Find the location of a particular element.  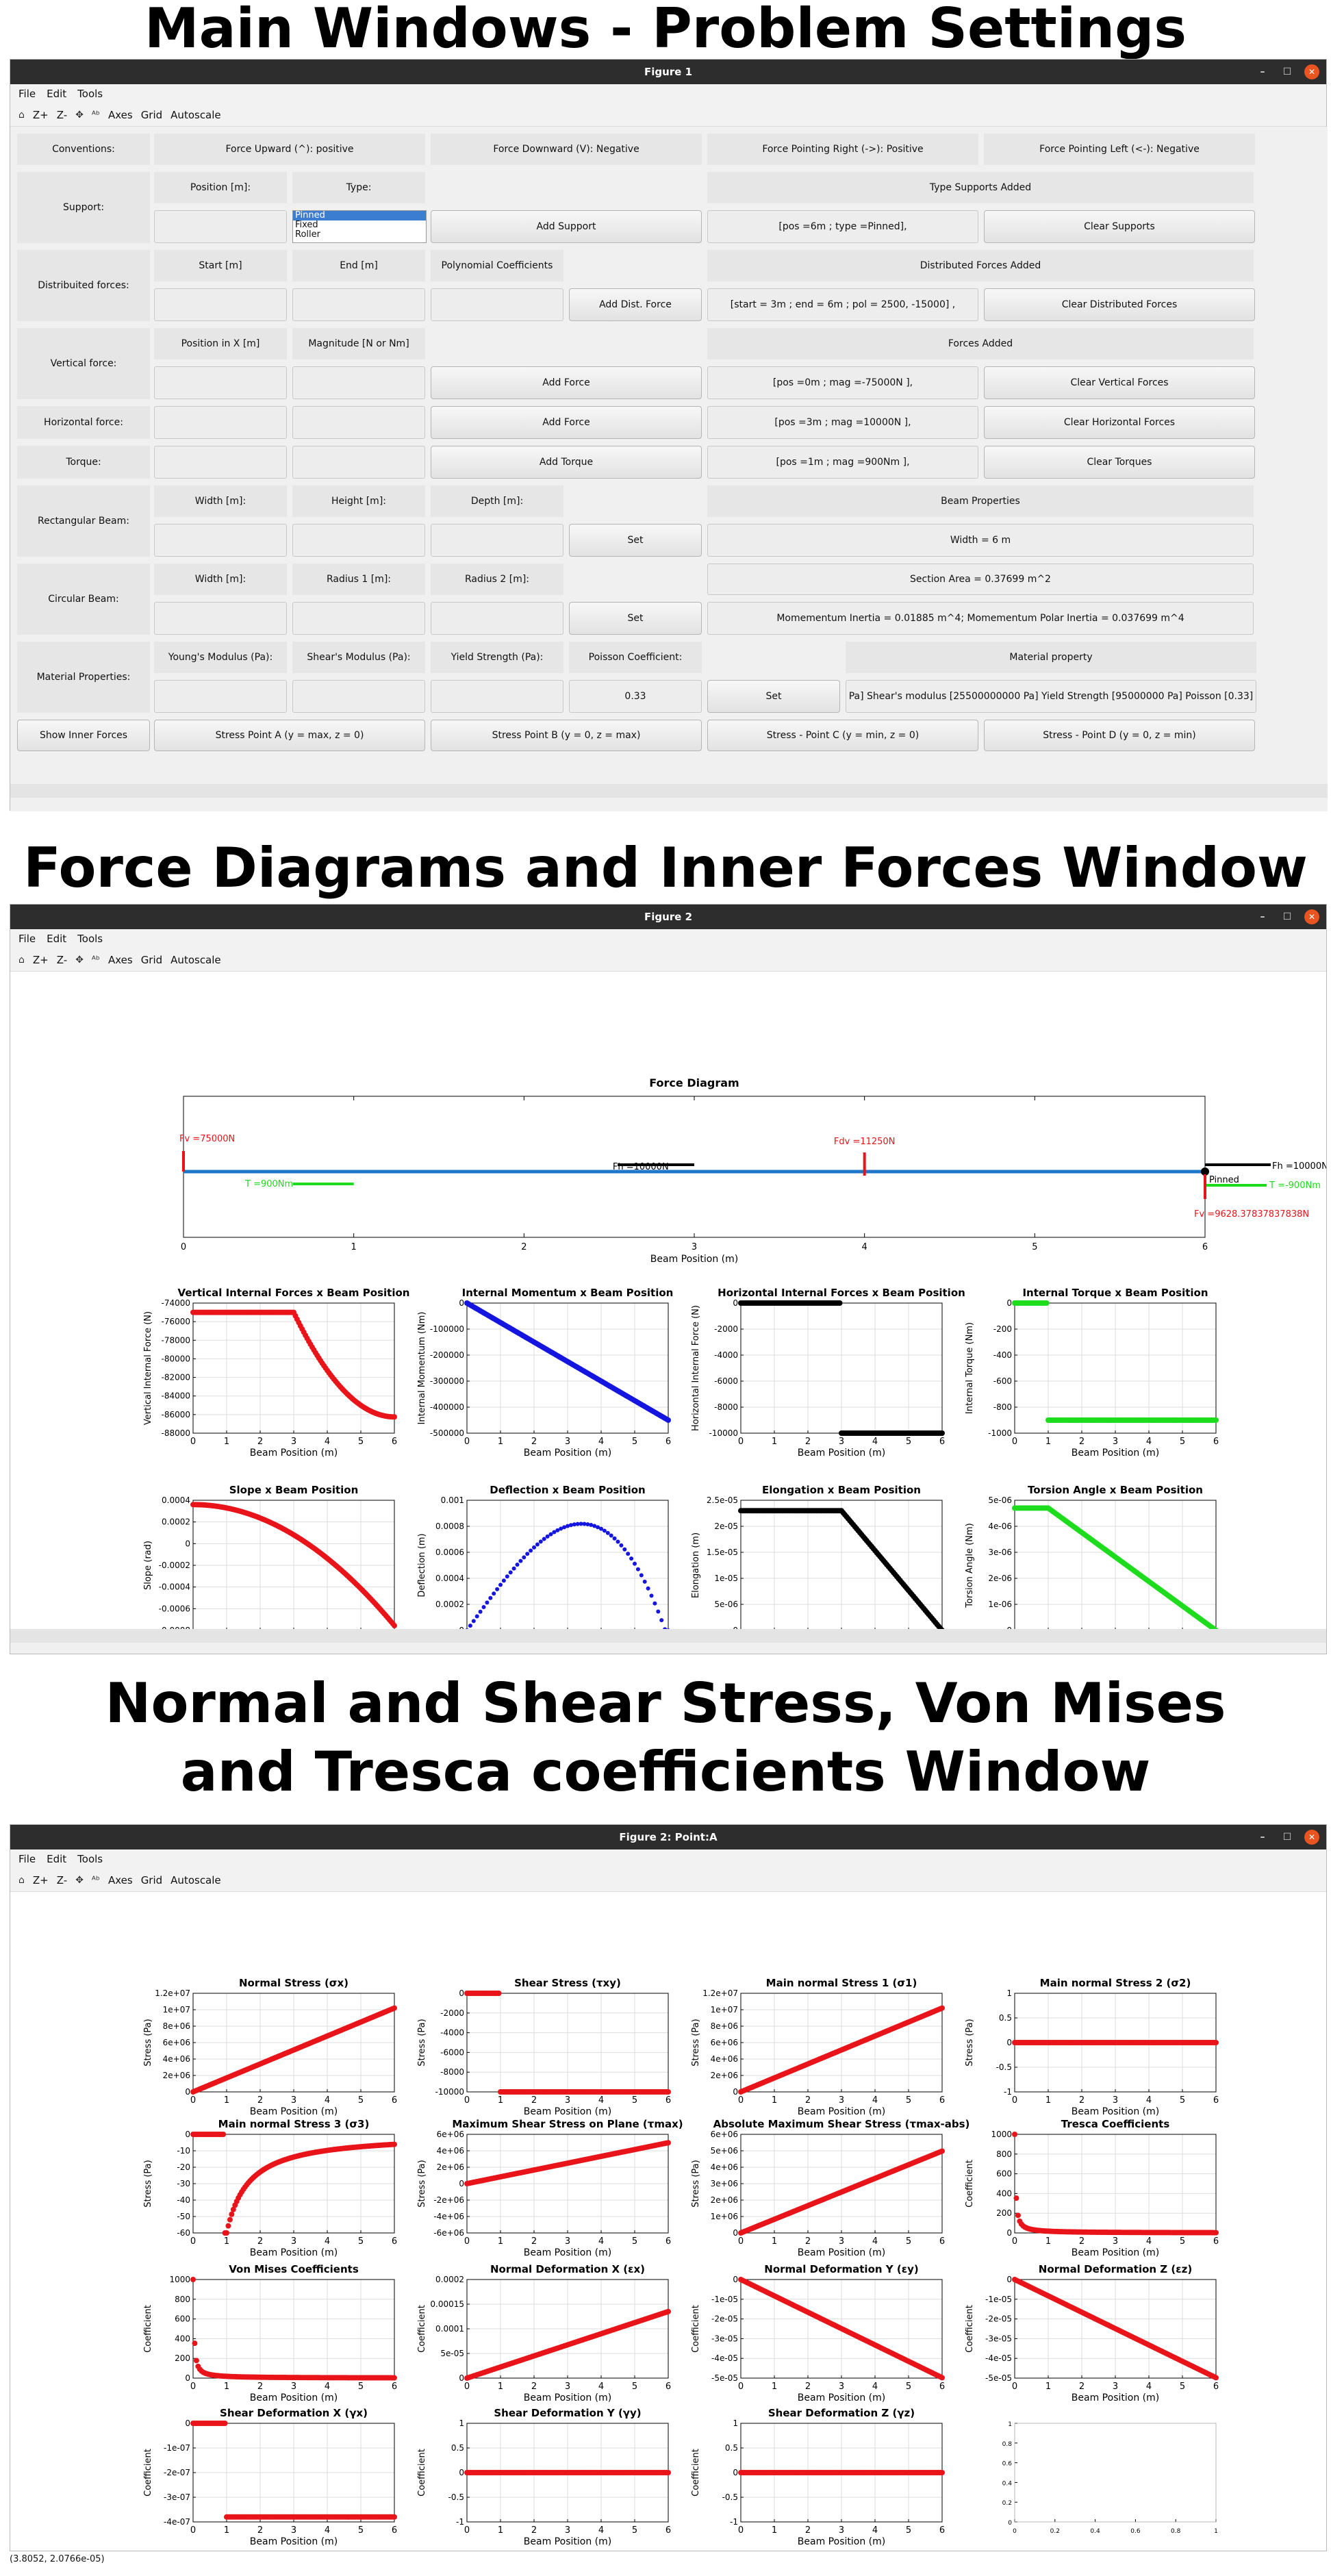

horiz-position-input is located at coordinates (220, 422).